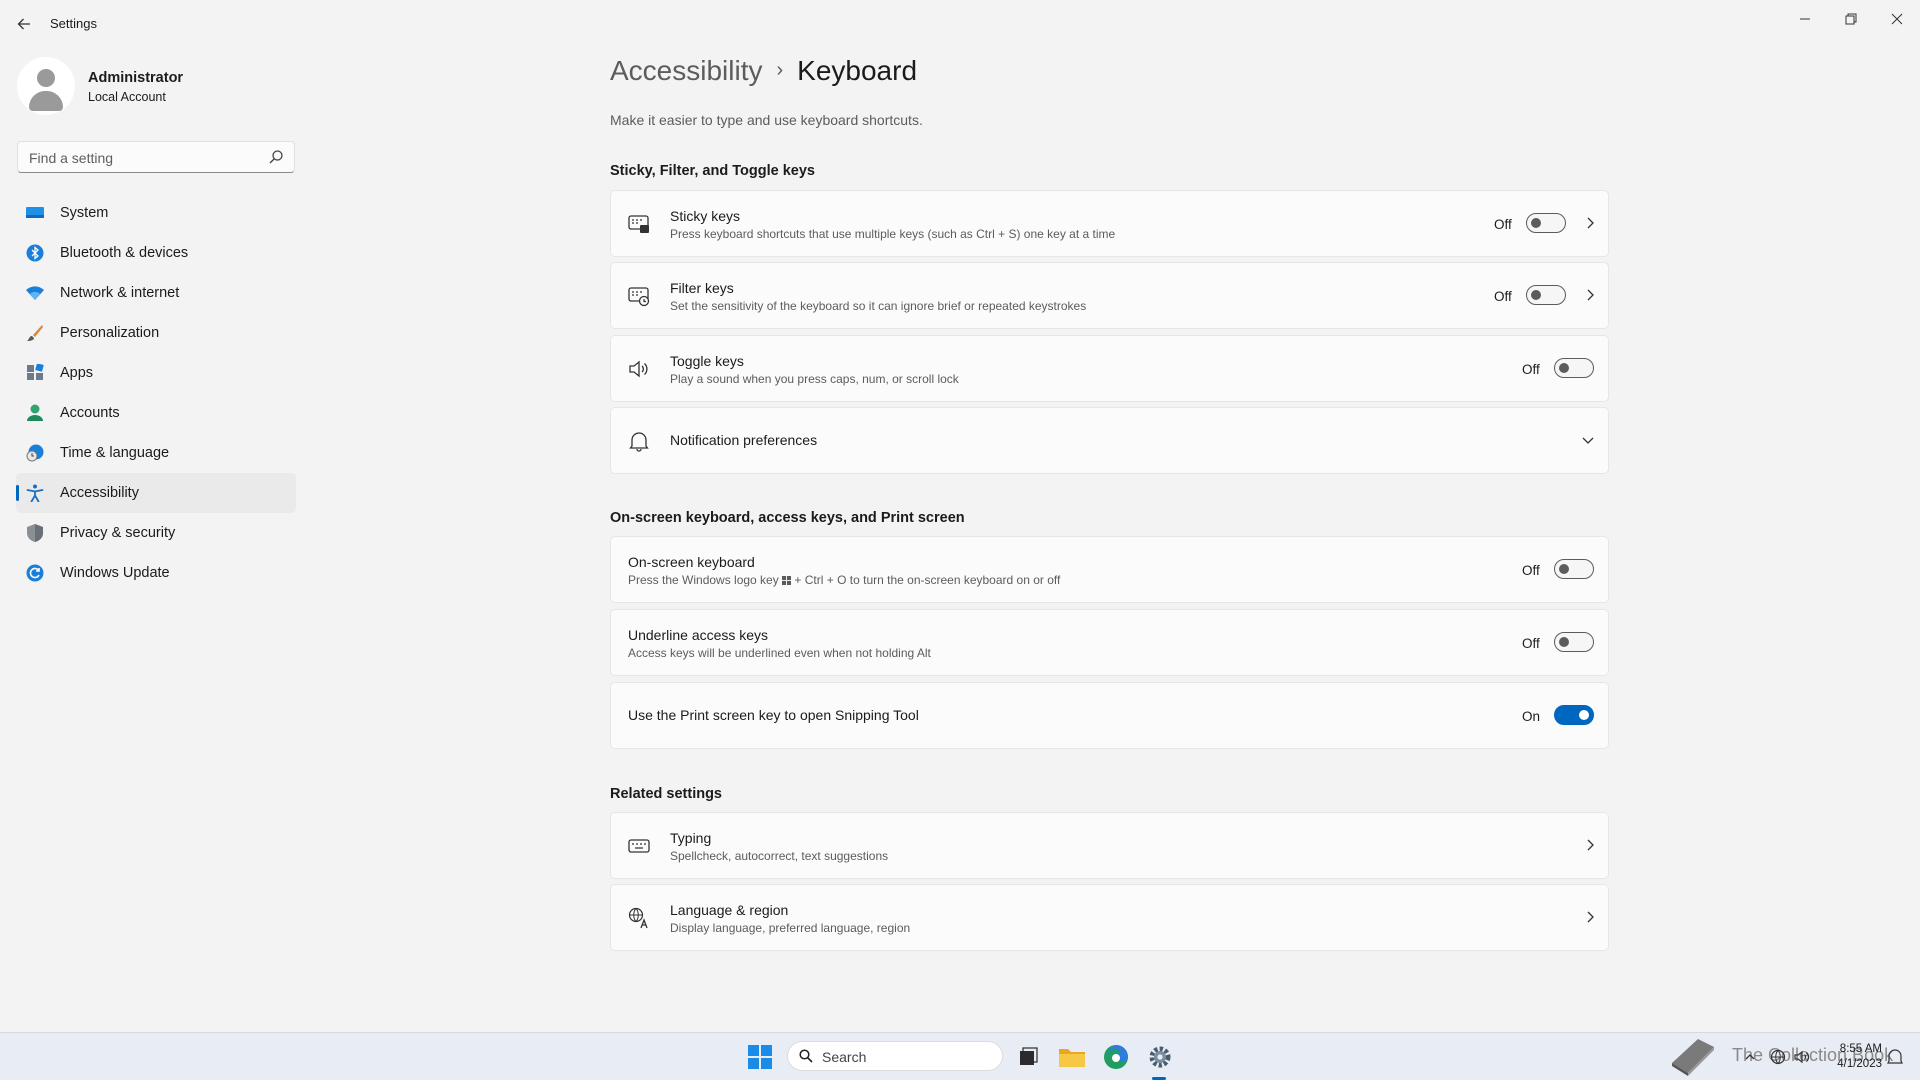 Image resolution: width=1920 pixels, height=1080 pixels. What do you see at coordinates (35, 253) in the screenshot?
I see `bluetooth-icon` at bounding box center [35, 253].